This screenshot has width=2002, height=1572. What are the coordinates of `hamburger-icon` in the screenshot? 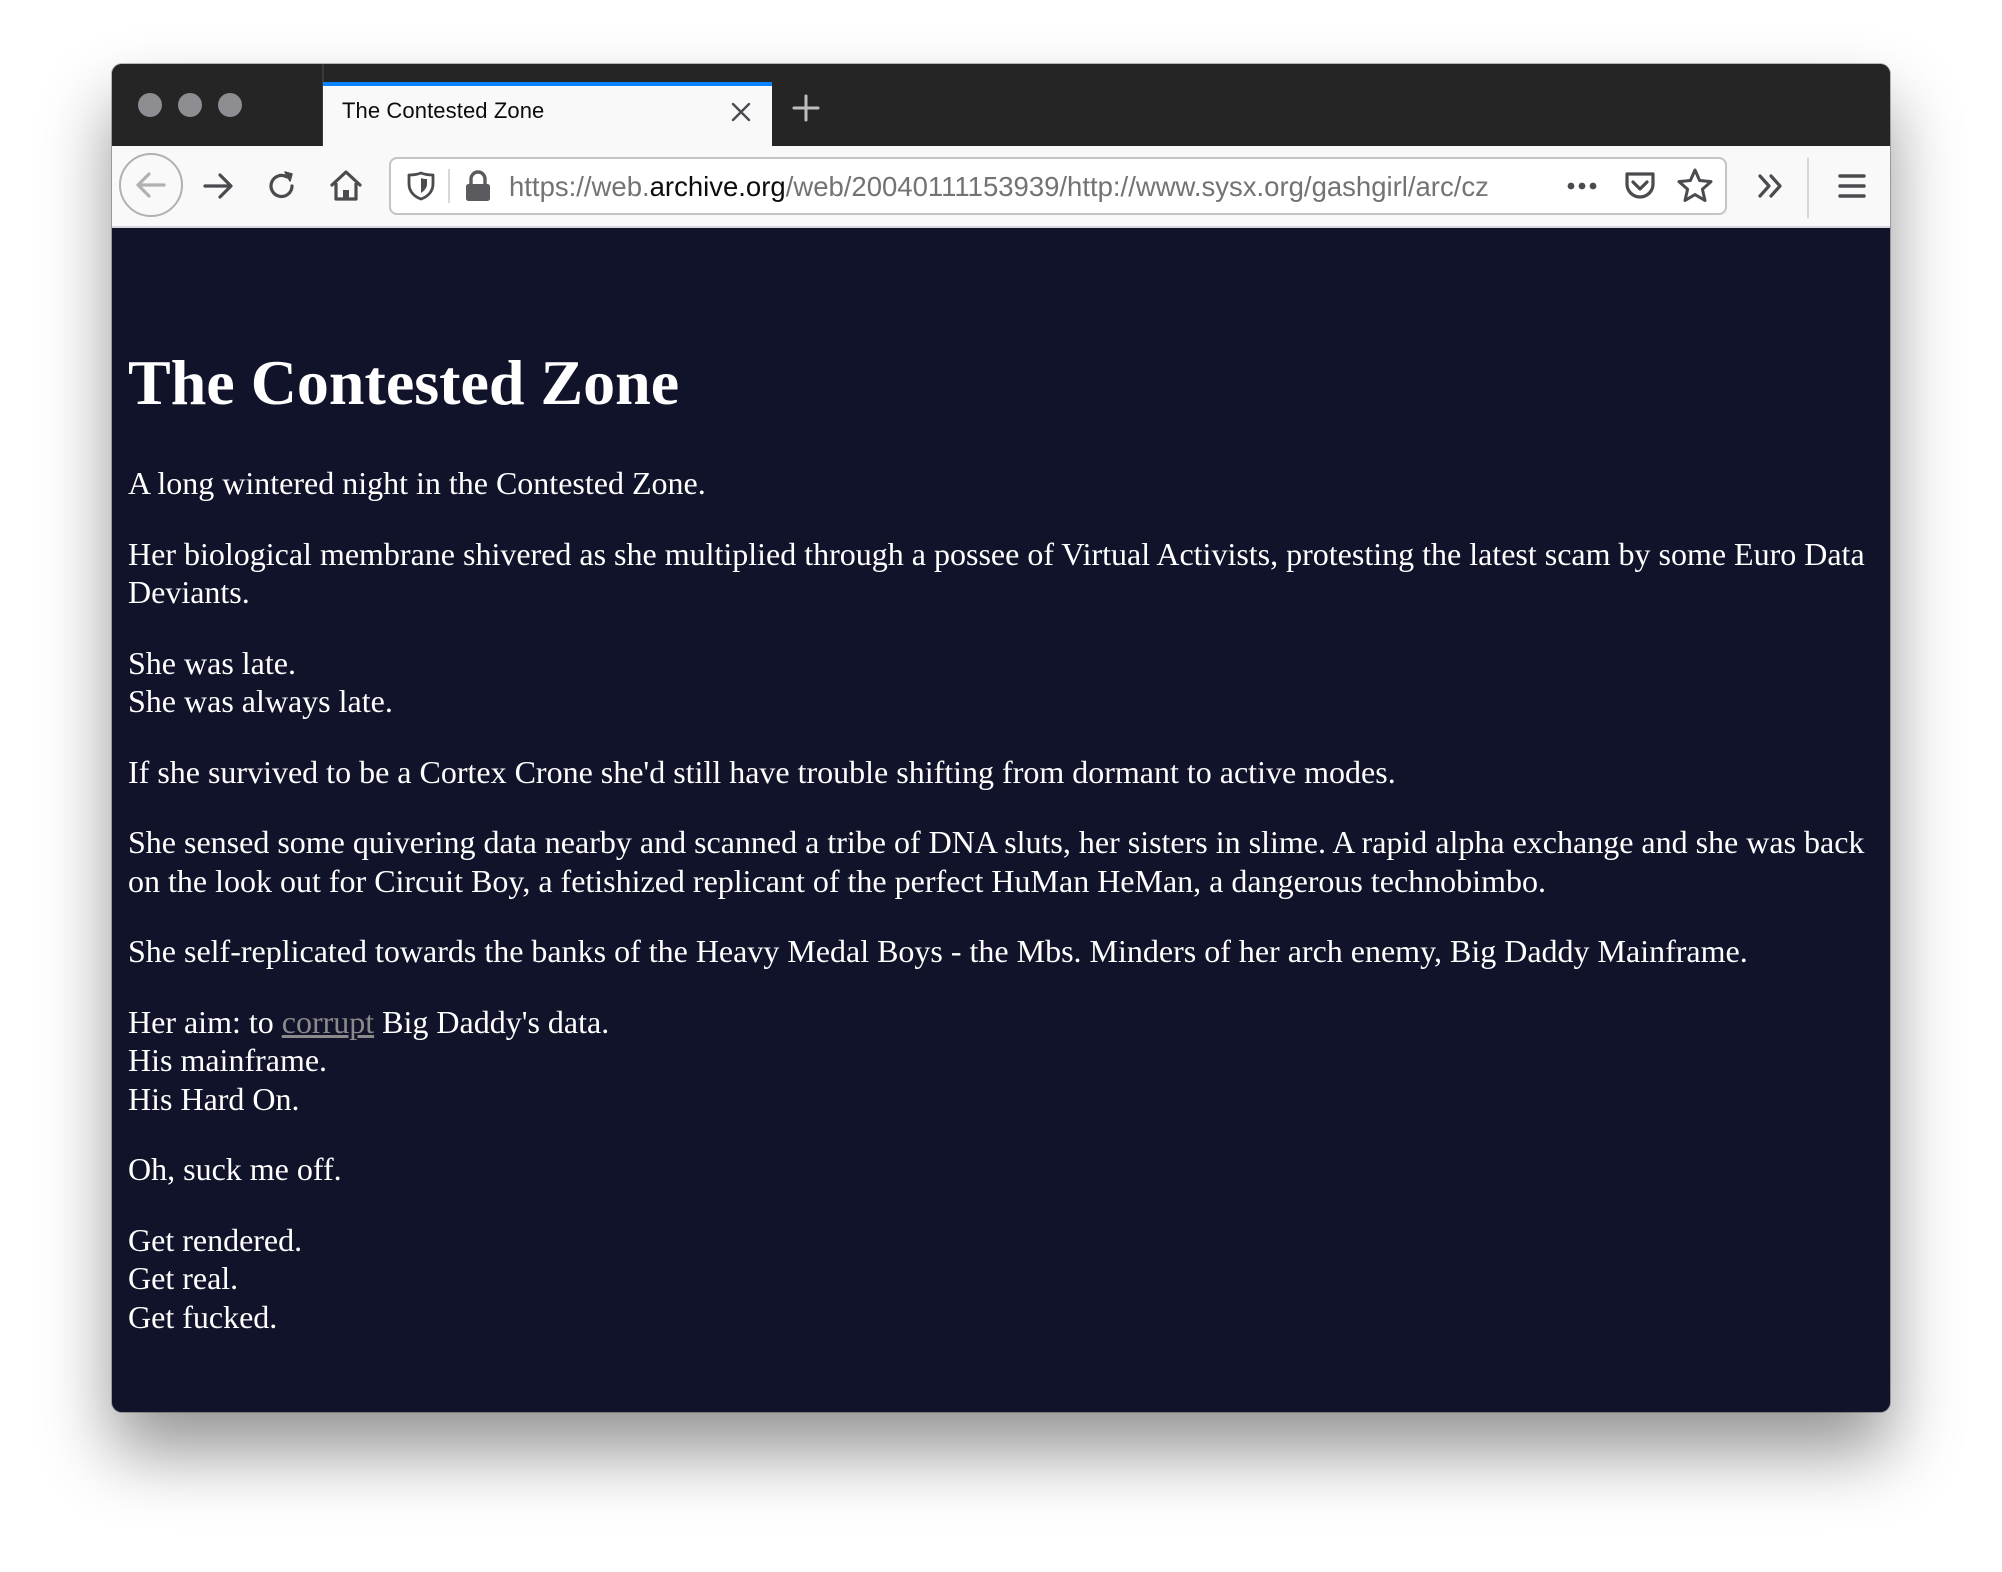 It's located at (1852, 186).